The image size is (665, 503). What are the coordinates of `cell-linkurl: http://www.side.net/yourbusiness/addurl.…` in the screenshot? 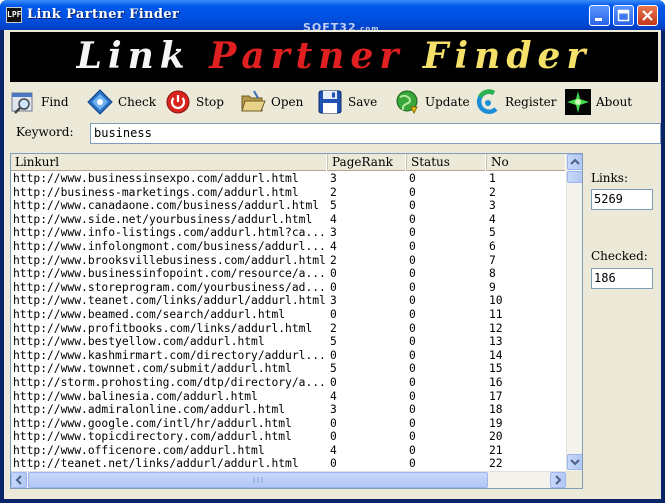 It's located at (163, 219).